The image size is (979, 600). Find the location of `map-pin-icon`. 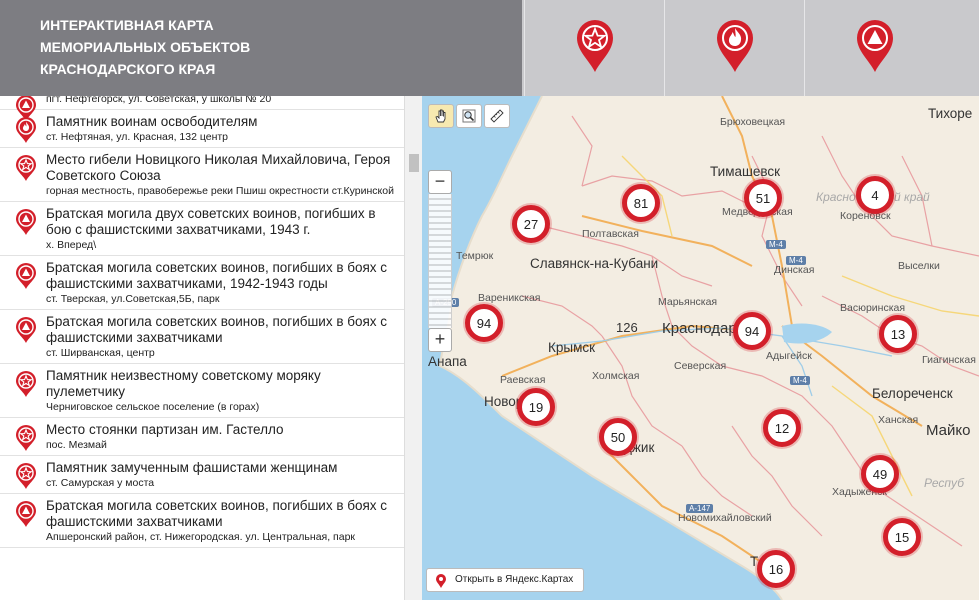

map-pin-icon is located at coordinates (441, 581).